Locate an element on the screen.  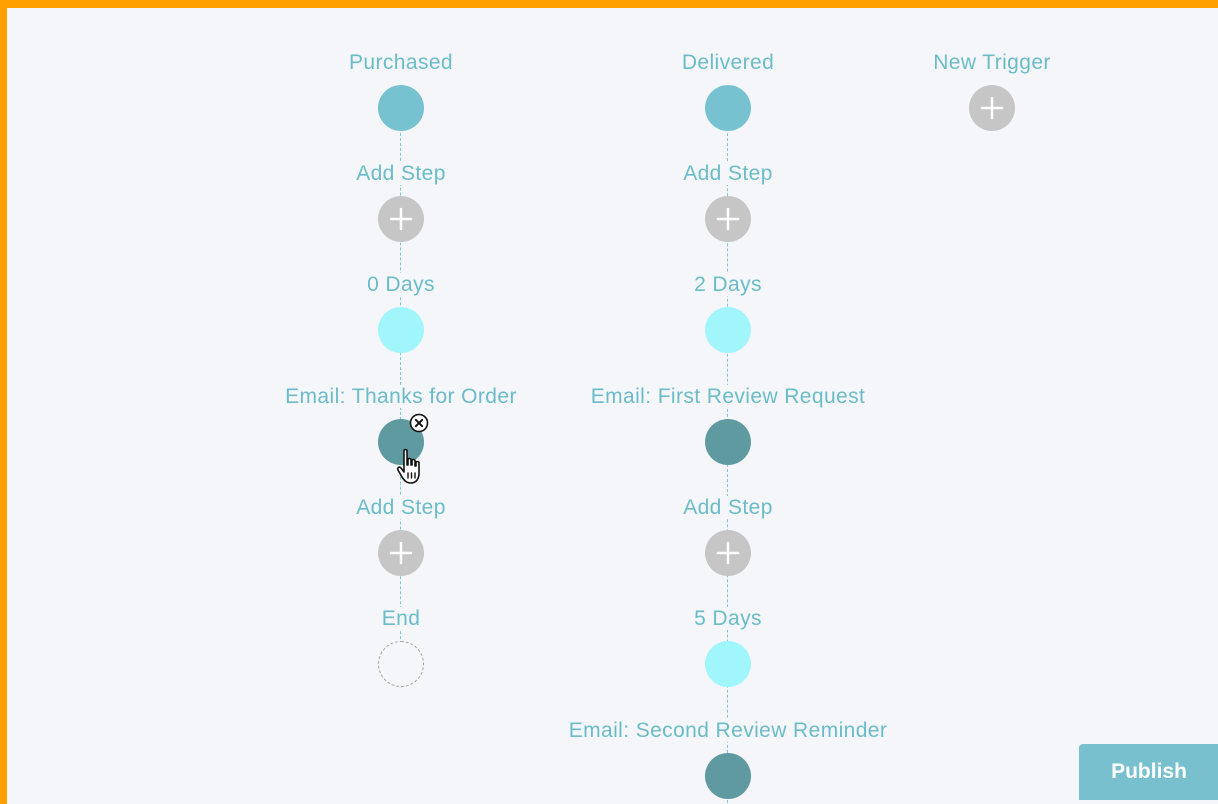
trigger-node-purchased is located at coordinates (401, 108).